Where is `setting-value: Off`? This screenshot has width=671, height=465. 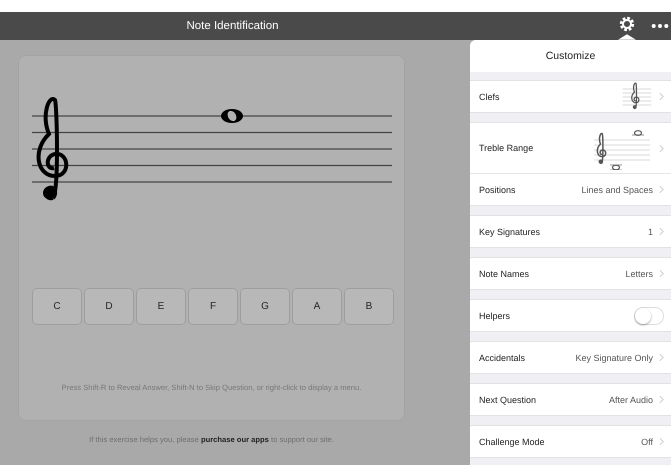
setting-value: Off is located at coordinates (647, 441).